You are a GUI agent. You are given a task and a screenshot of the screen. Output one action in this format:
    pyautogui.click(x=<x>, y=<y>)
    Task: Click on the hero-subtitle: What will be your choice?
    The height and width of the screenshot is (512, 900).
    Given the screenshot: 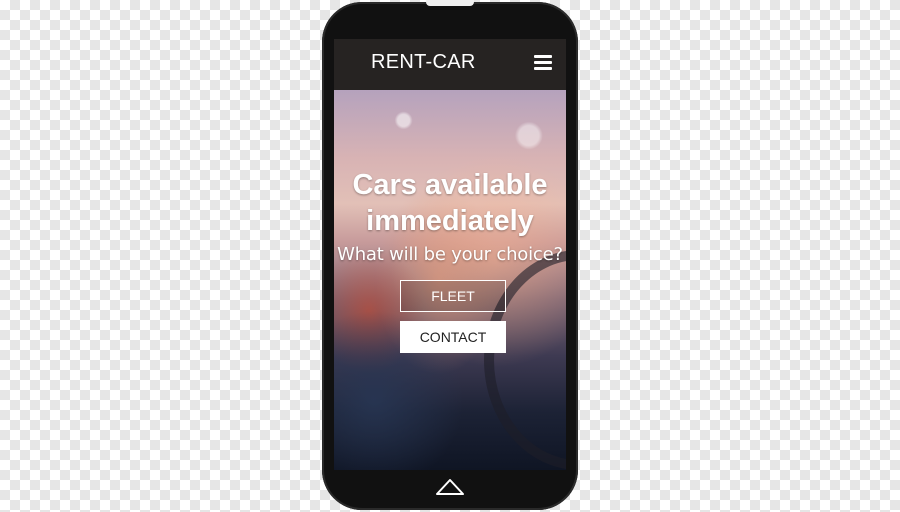 What is the action you would take?
    pyautogui.click(x=450, y=254)
    